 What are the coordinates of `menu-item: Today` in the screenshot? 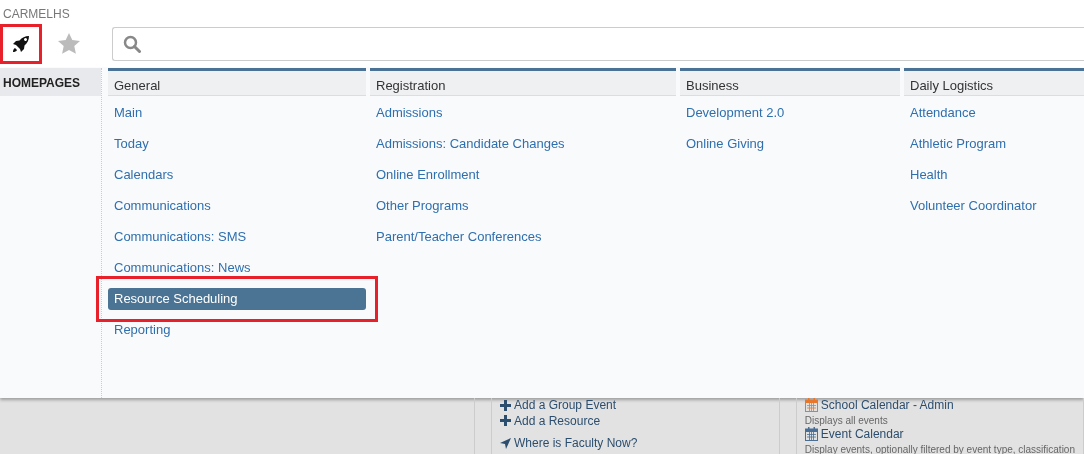 It's located at (237, 144).